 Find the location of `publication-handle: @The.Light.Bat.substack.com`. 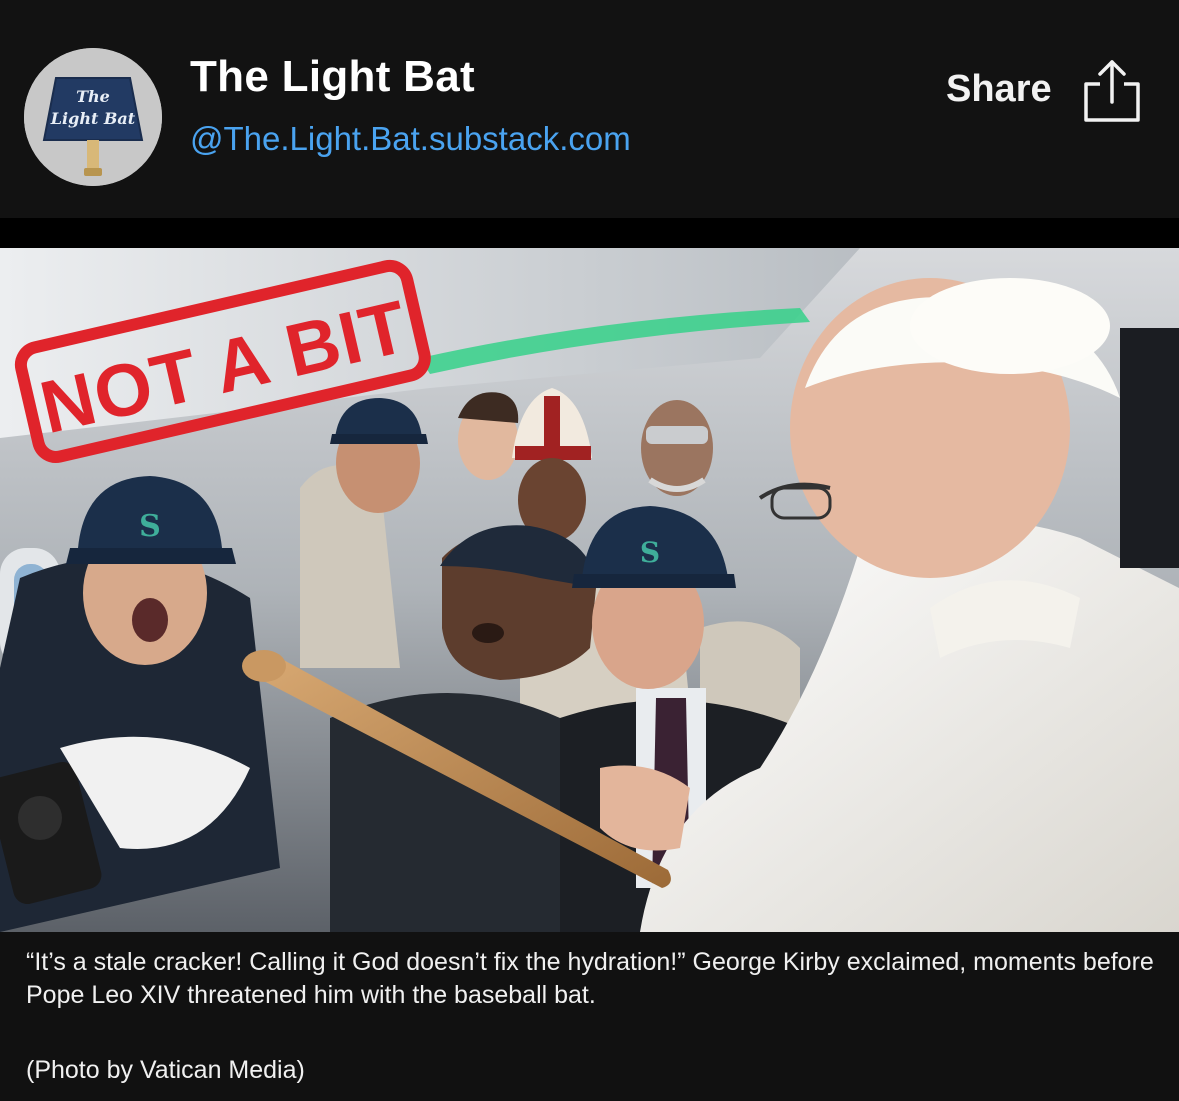

publication-handle: @The.Light.Bat.substack.com is located at coordinates (410, 139).